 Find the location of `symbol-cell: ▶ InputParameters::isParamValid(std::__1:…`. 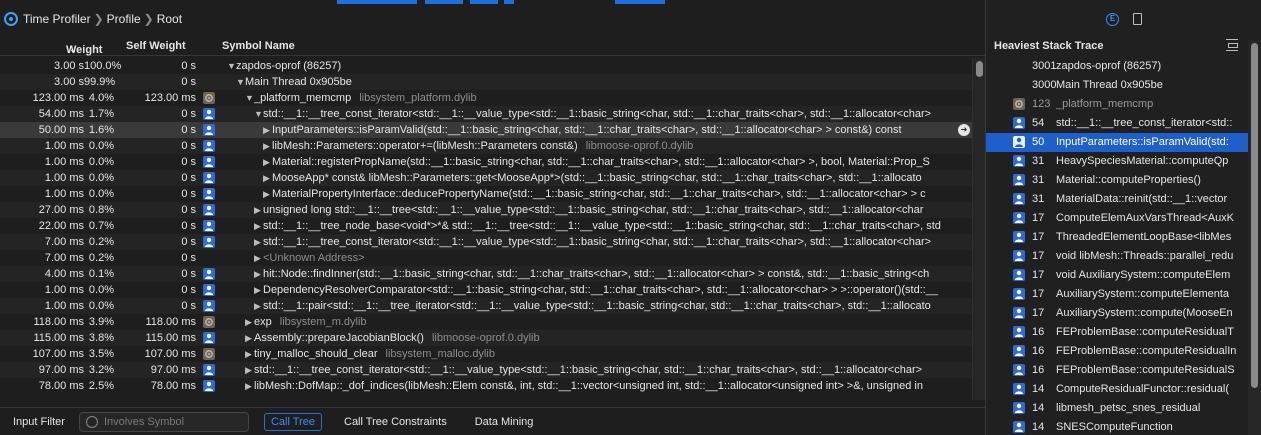

symbol-cell: ▶ InputParameters::isParamValid(std::__1:… is located at coordinates (617, 130).